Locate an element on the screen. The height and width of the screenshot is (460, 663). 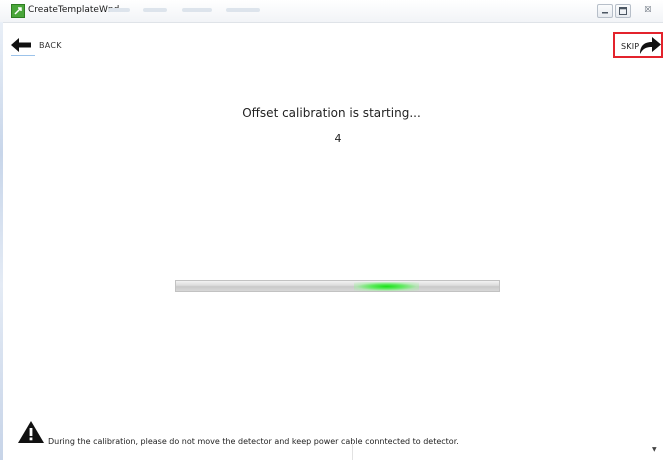
back-label: BACK is located at coordinates (50, 45).